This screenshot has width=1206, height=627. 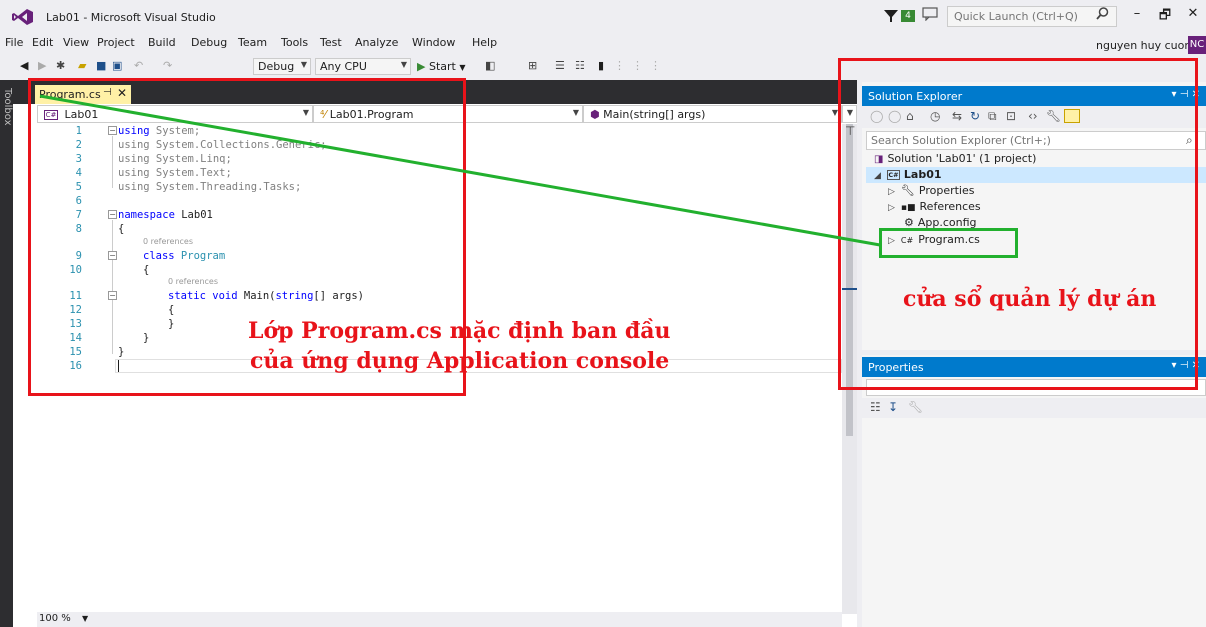 I want to click on menu-window: Window, so click(x=433, y=42).